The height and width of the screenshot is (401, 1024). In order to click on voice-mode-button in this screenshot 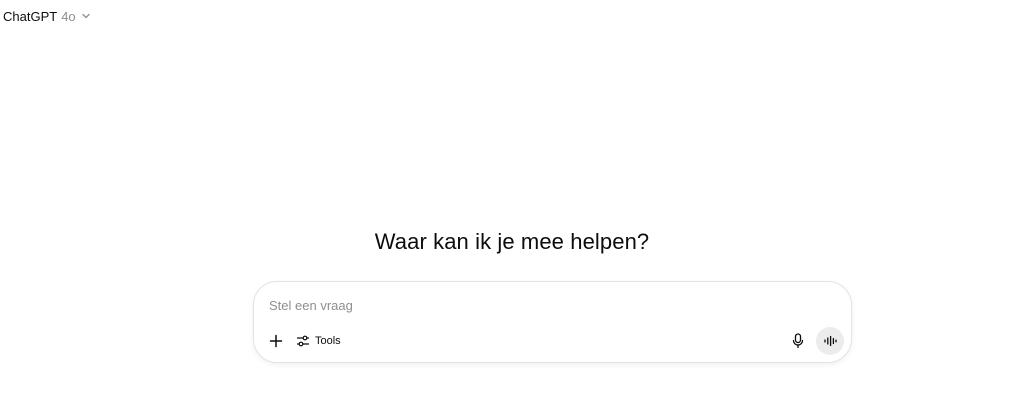, I will do `click(830, 341)`.